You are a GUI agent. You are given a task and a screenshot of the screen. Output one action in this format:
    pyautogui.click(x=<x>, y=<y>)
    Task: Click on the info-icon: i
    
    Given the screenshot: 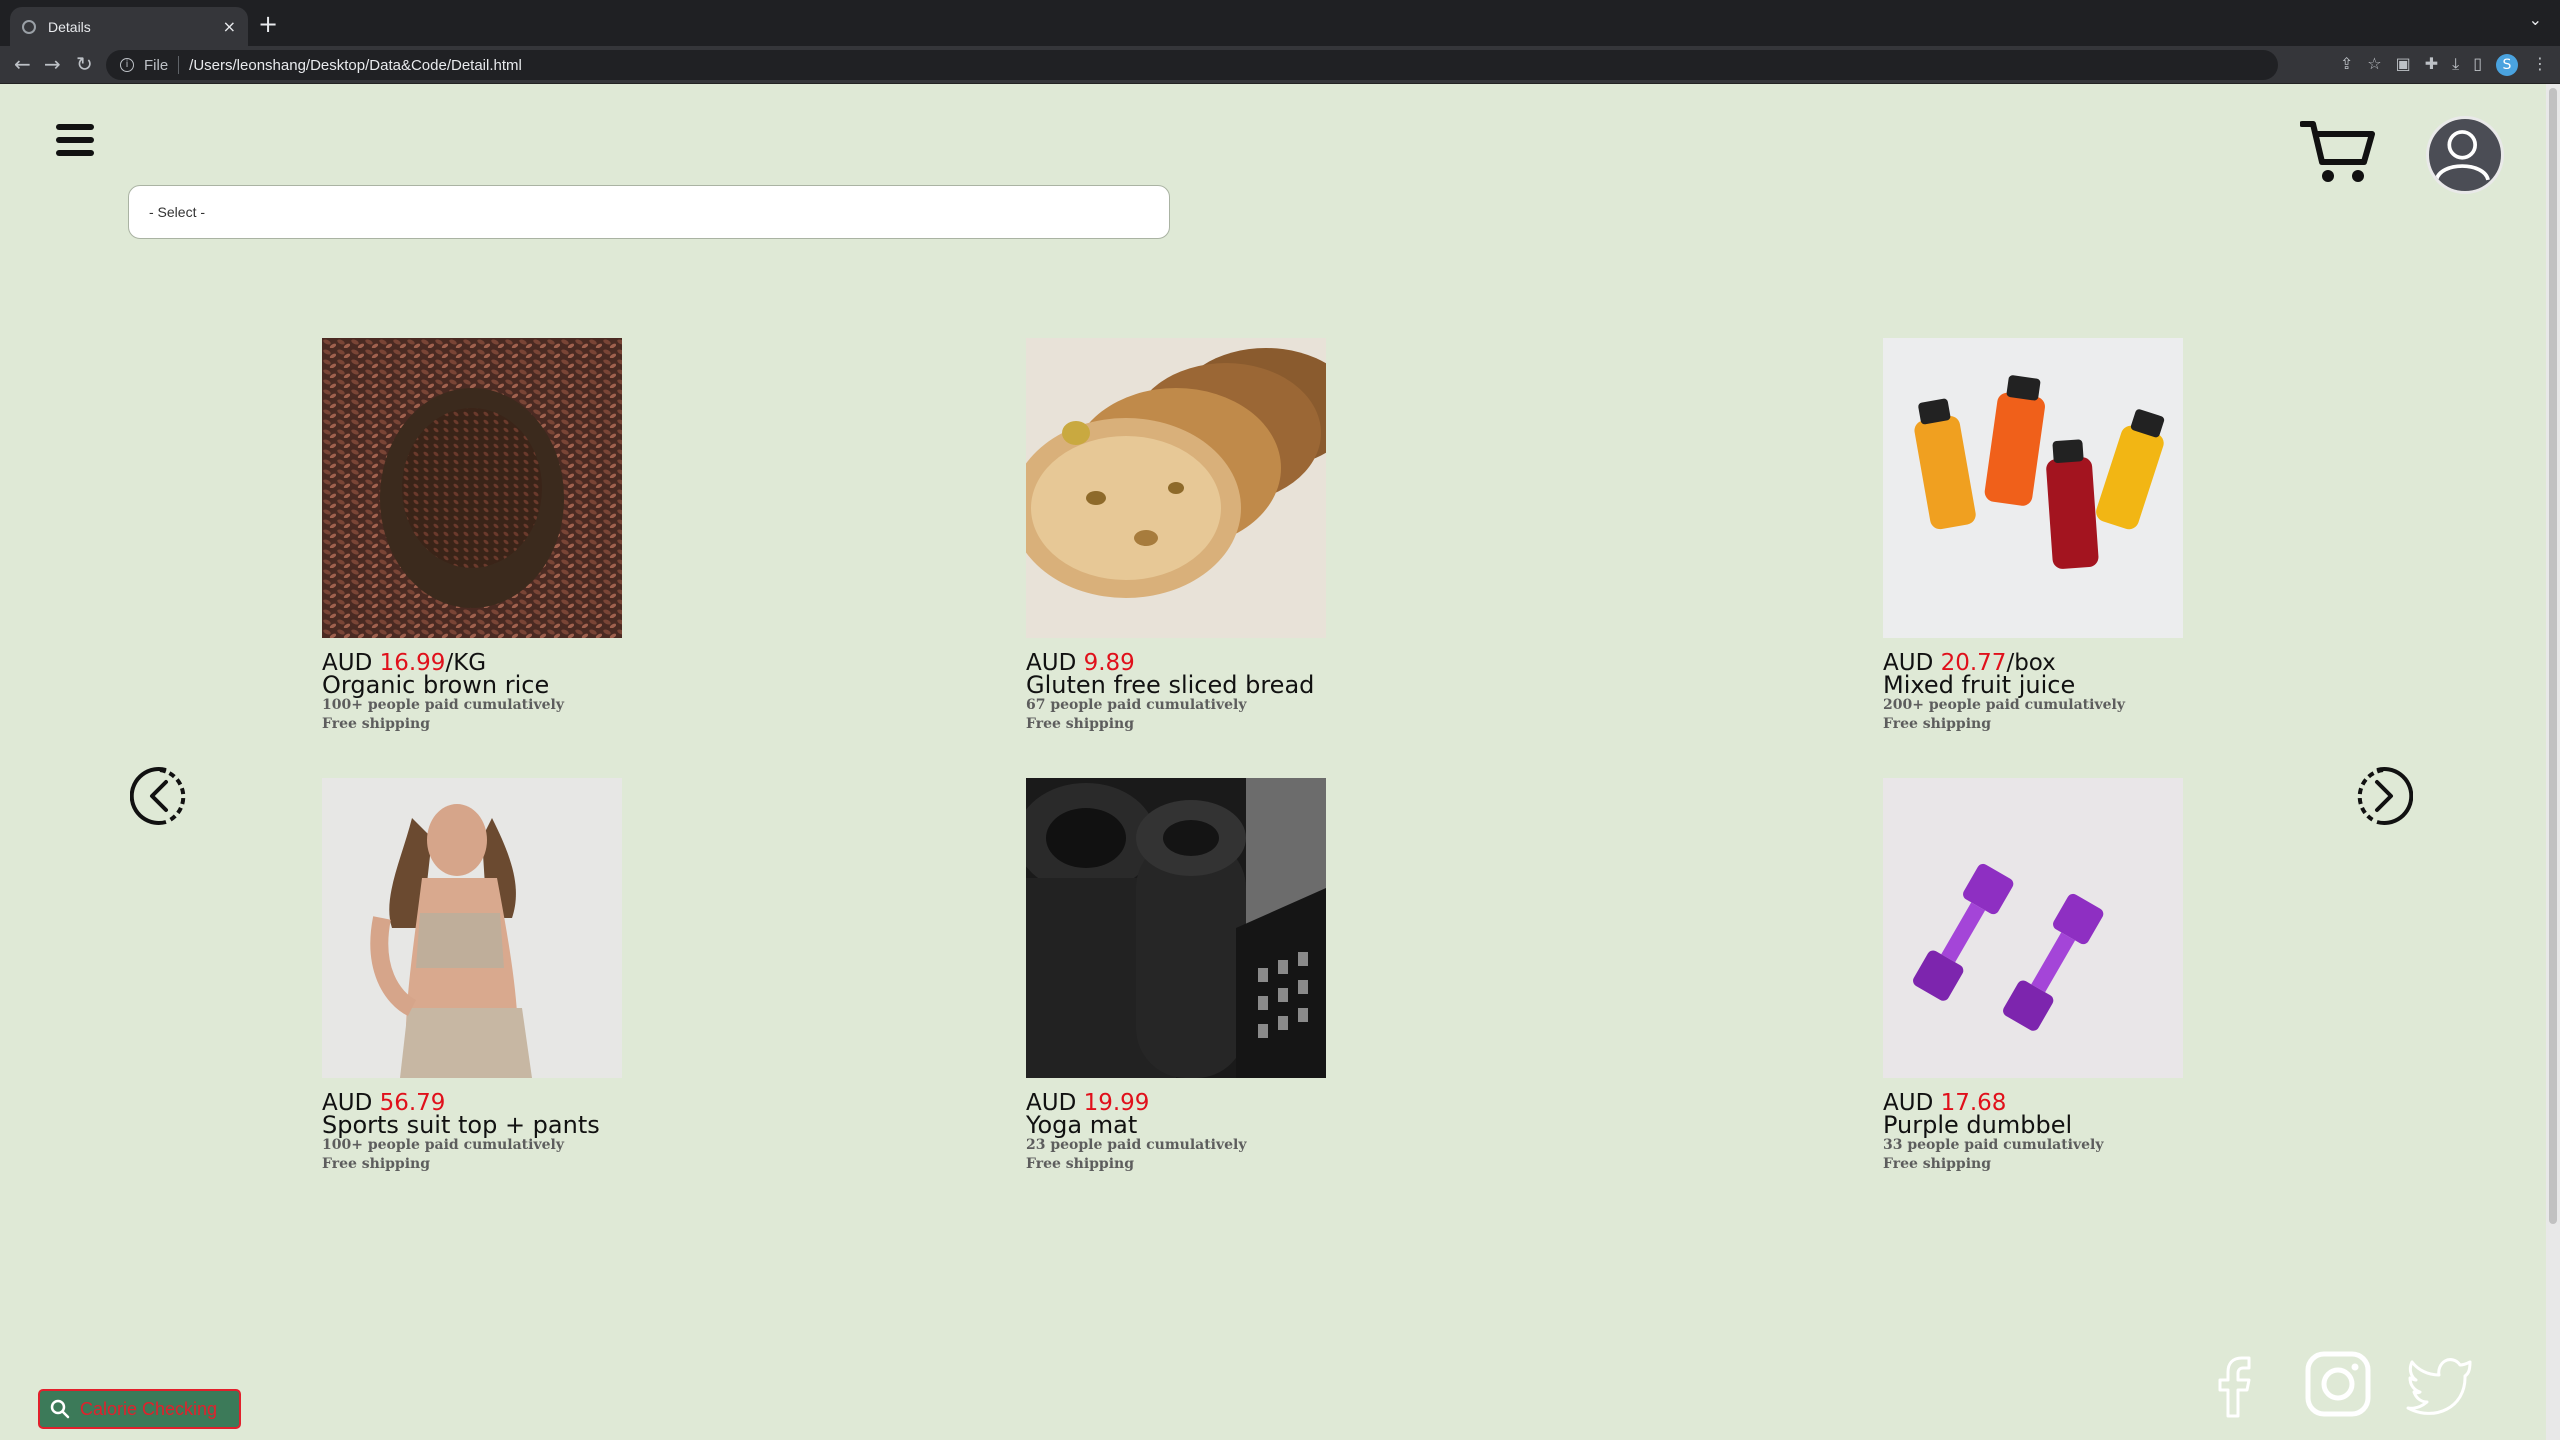 What is the action you would take?
    pyautogui.click(x=127, y=65)
    